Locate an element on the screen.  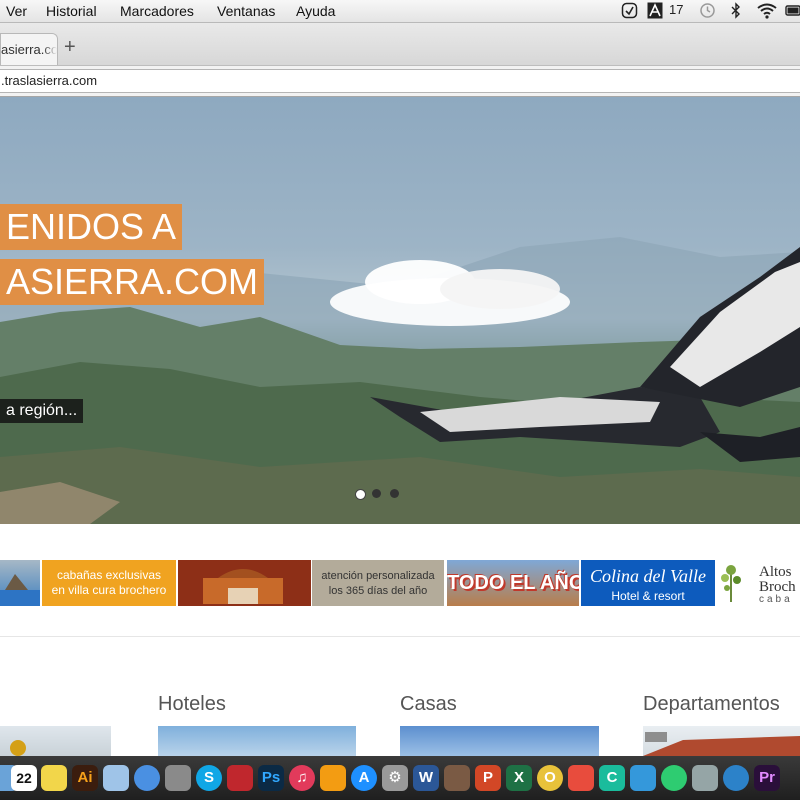
checkbox-status-icon is located at coordinates (629, 12).